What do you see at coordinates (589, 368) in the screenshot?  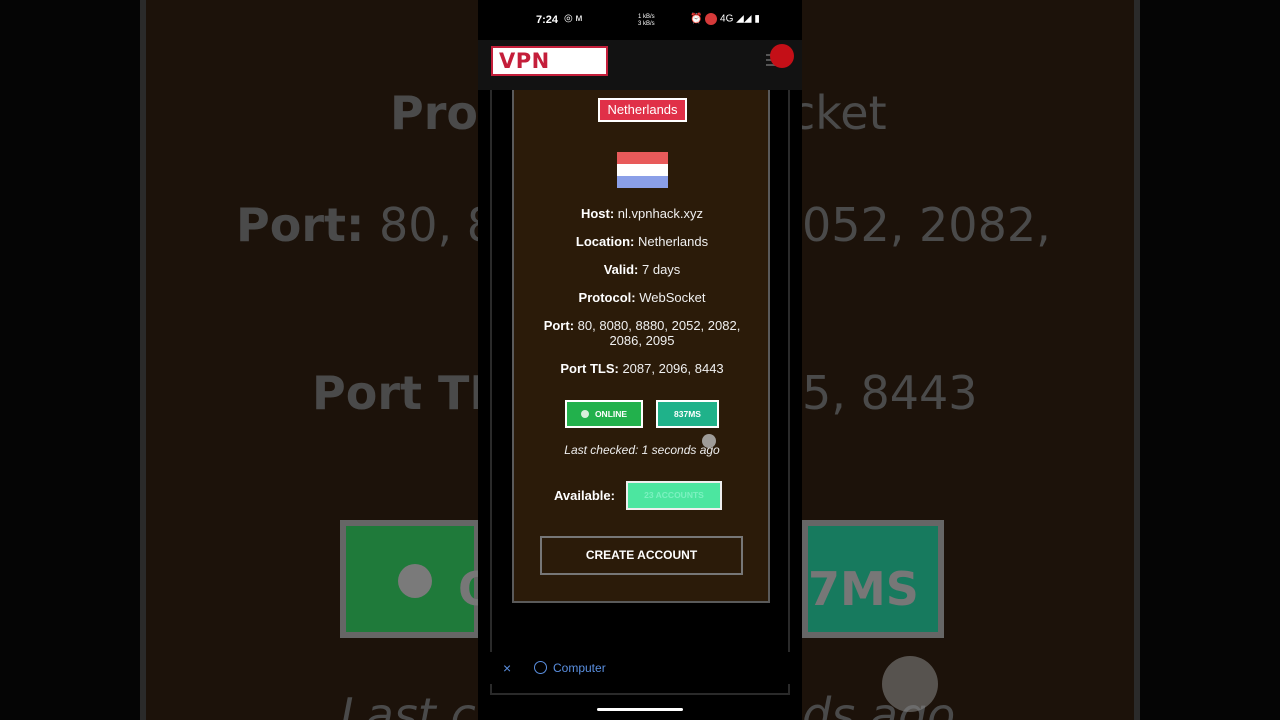 I see `port-tls-label: Port TLS:` at bounding box center [589, 368].